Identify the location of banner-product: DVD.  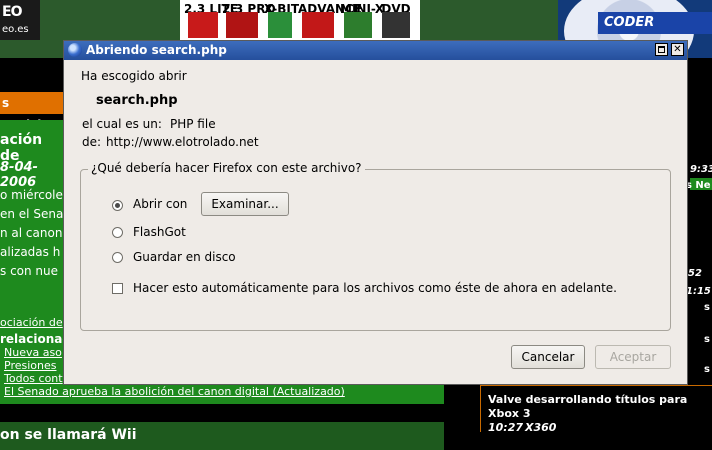
(396, 20).